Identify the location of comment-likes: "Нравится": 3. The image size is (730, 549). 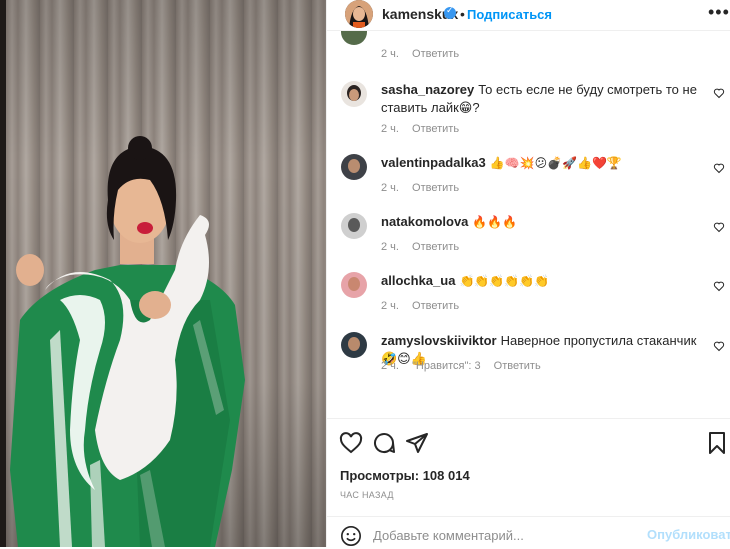
(446, 366).